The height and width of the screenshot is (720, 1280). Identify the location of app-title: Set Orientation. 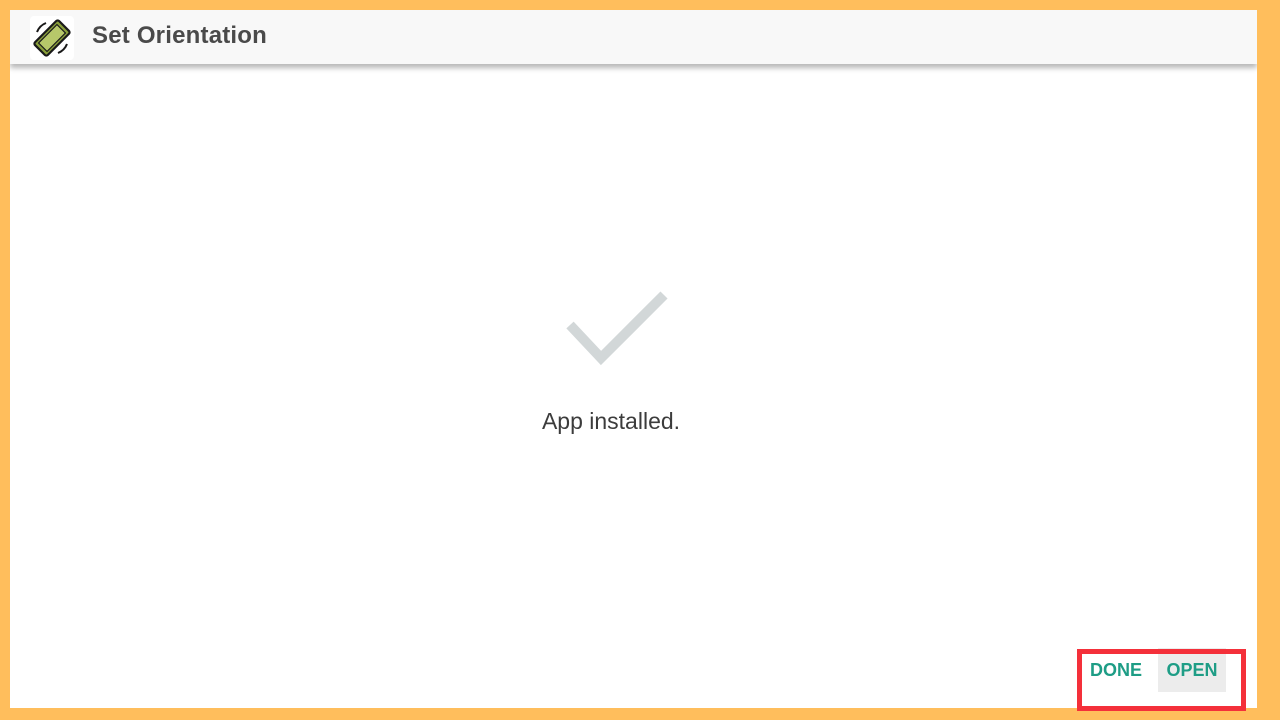
(180, 35).